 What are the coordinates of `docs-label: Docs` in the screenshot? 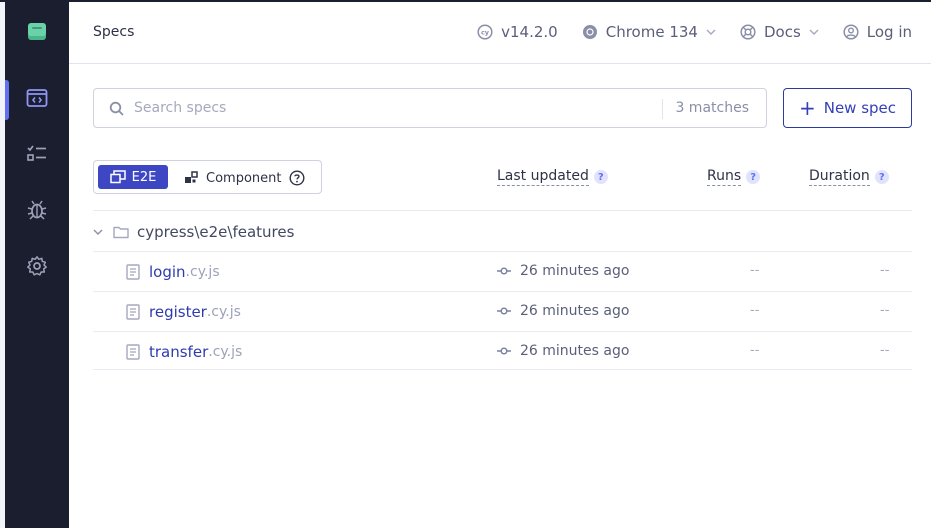 It's located at (782, 32).